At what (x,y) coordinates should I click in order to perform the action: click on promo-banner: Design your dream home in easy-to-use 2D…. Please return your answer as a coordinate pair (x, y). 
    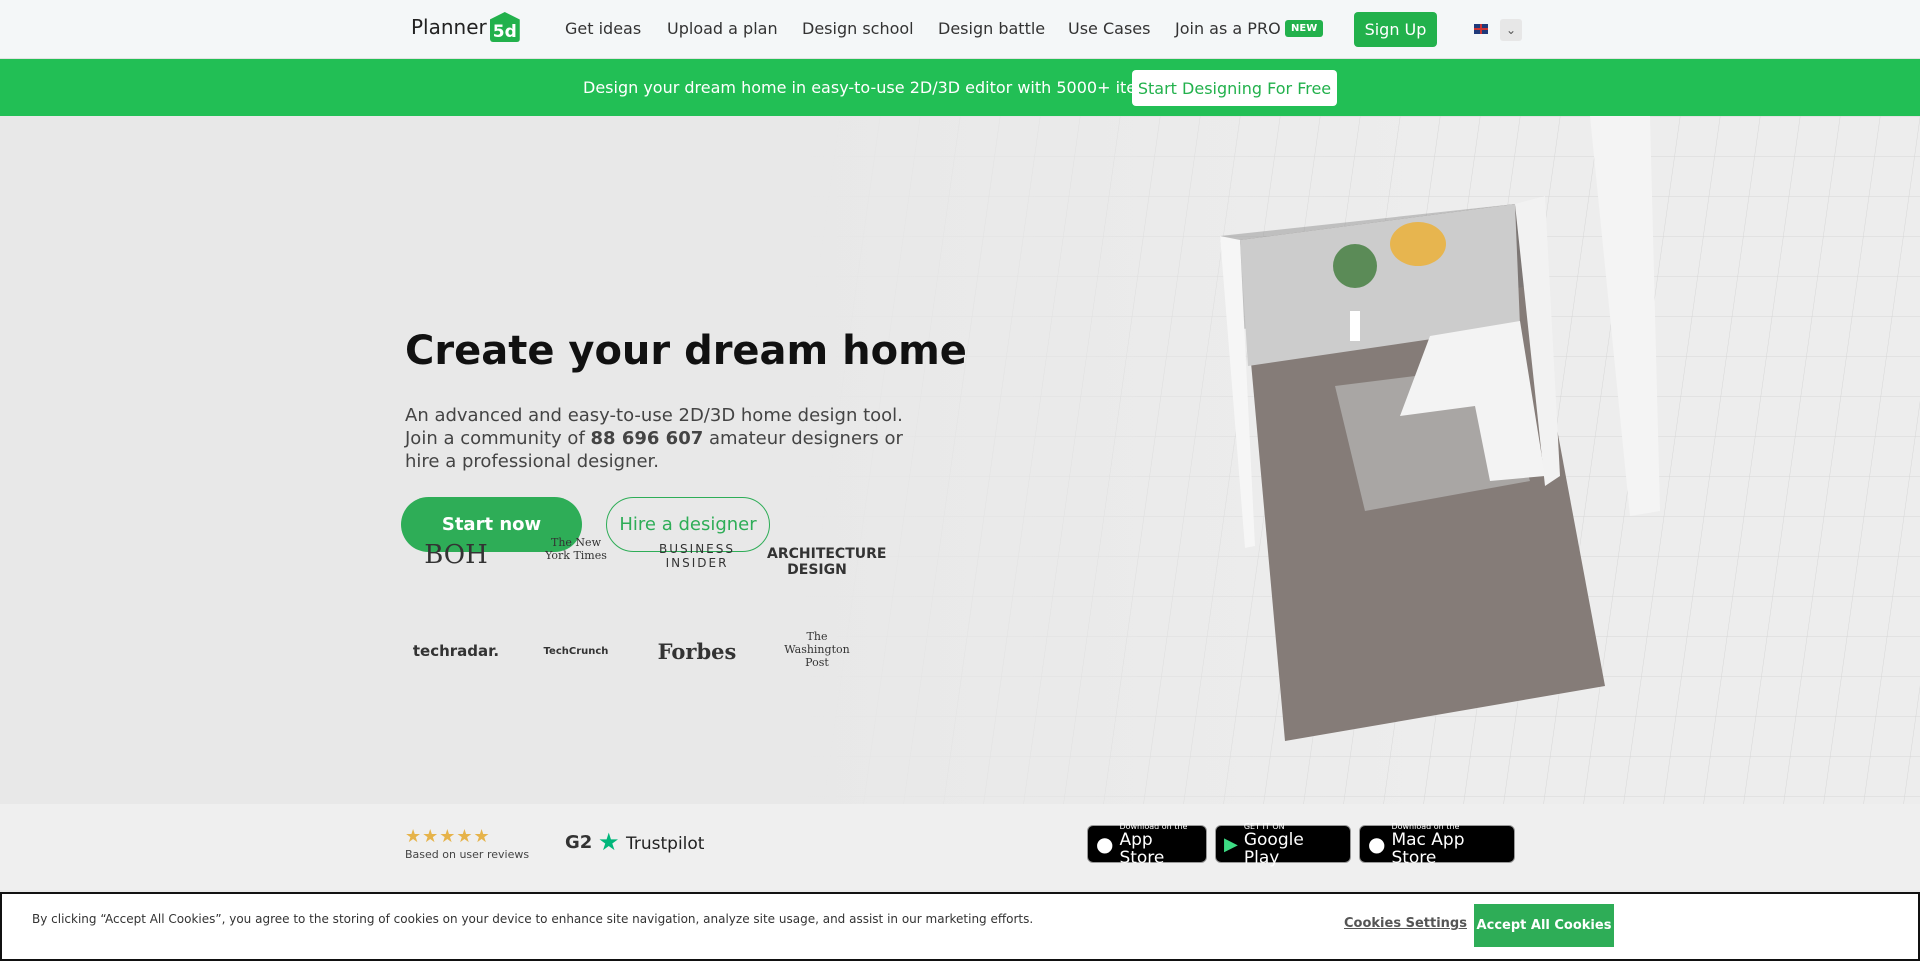
    Looking at the image, I should click on (960, 87).